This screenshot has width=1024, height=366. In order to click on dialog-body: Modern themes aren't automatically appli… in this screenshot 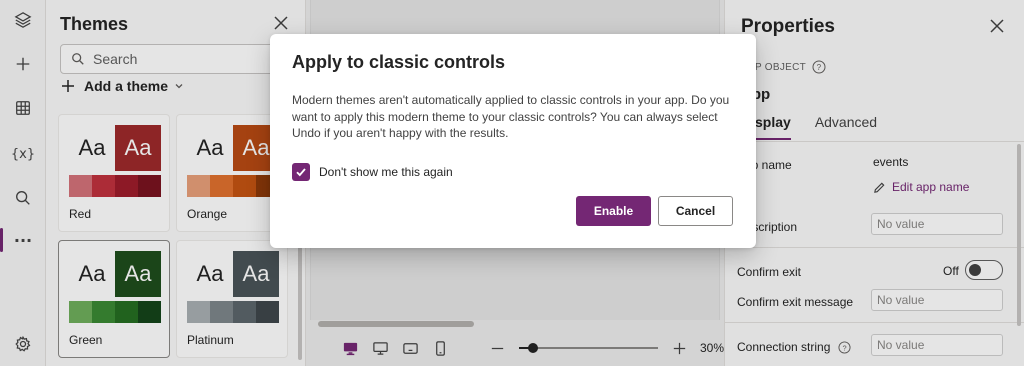, I will do `click(511, 116)`.